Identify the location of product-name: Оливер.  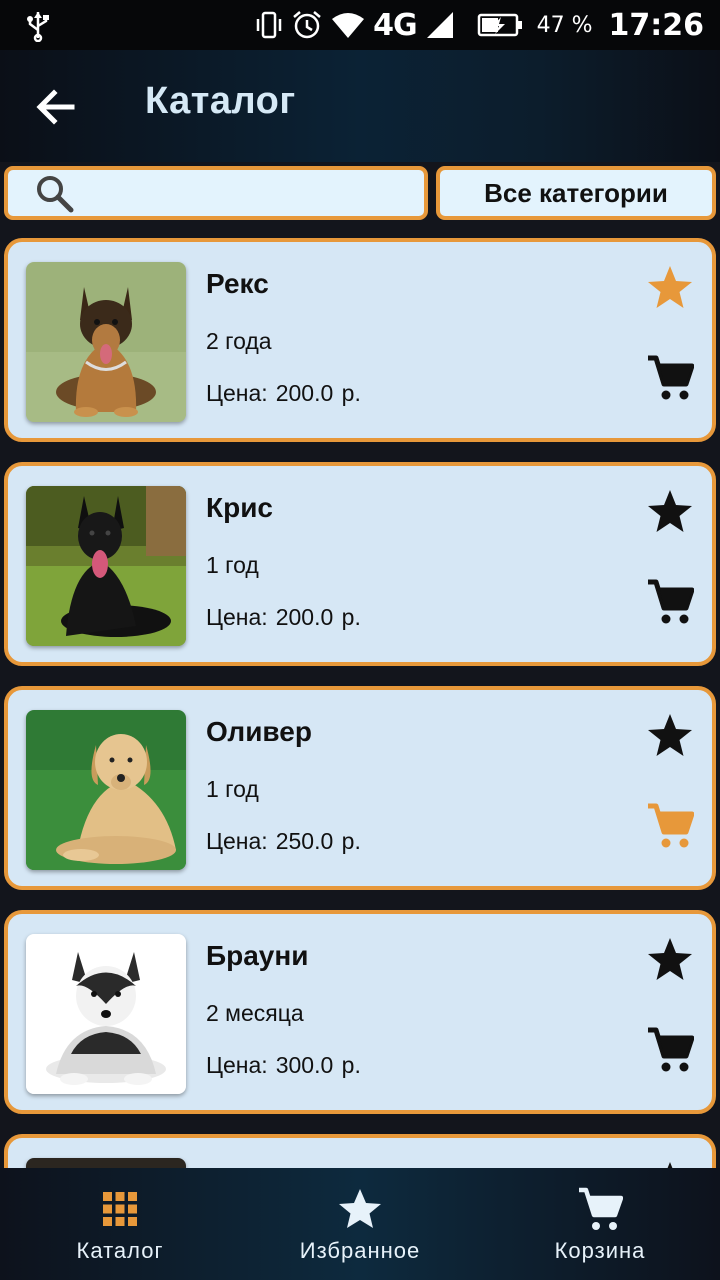
(259, 731).